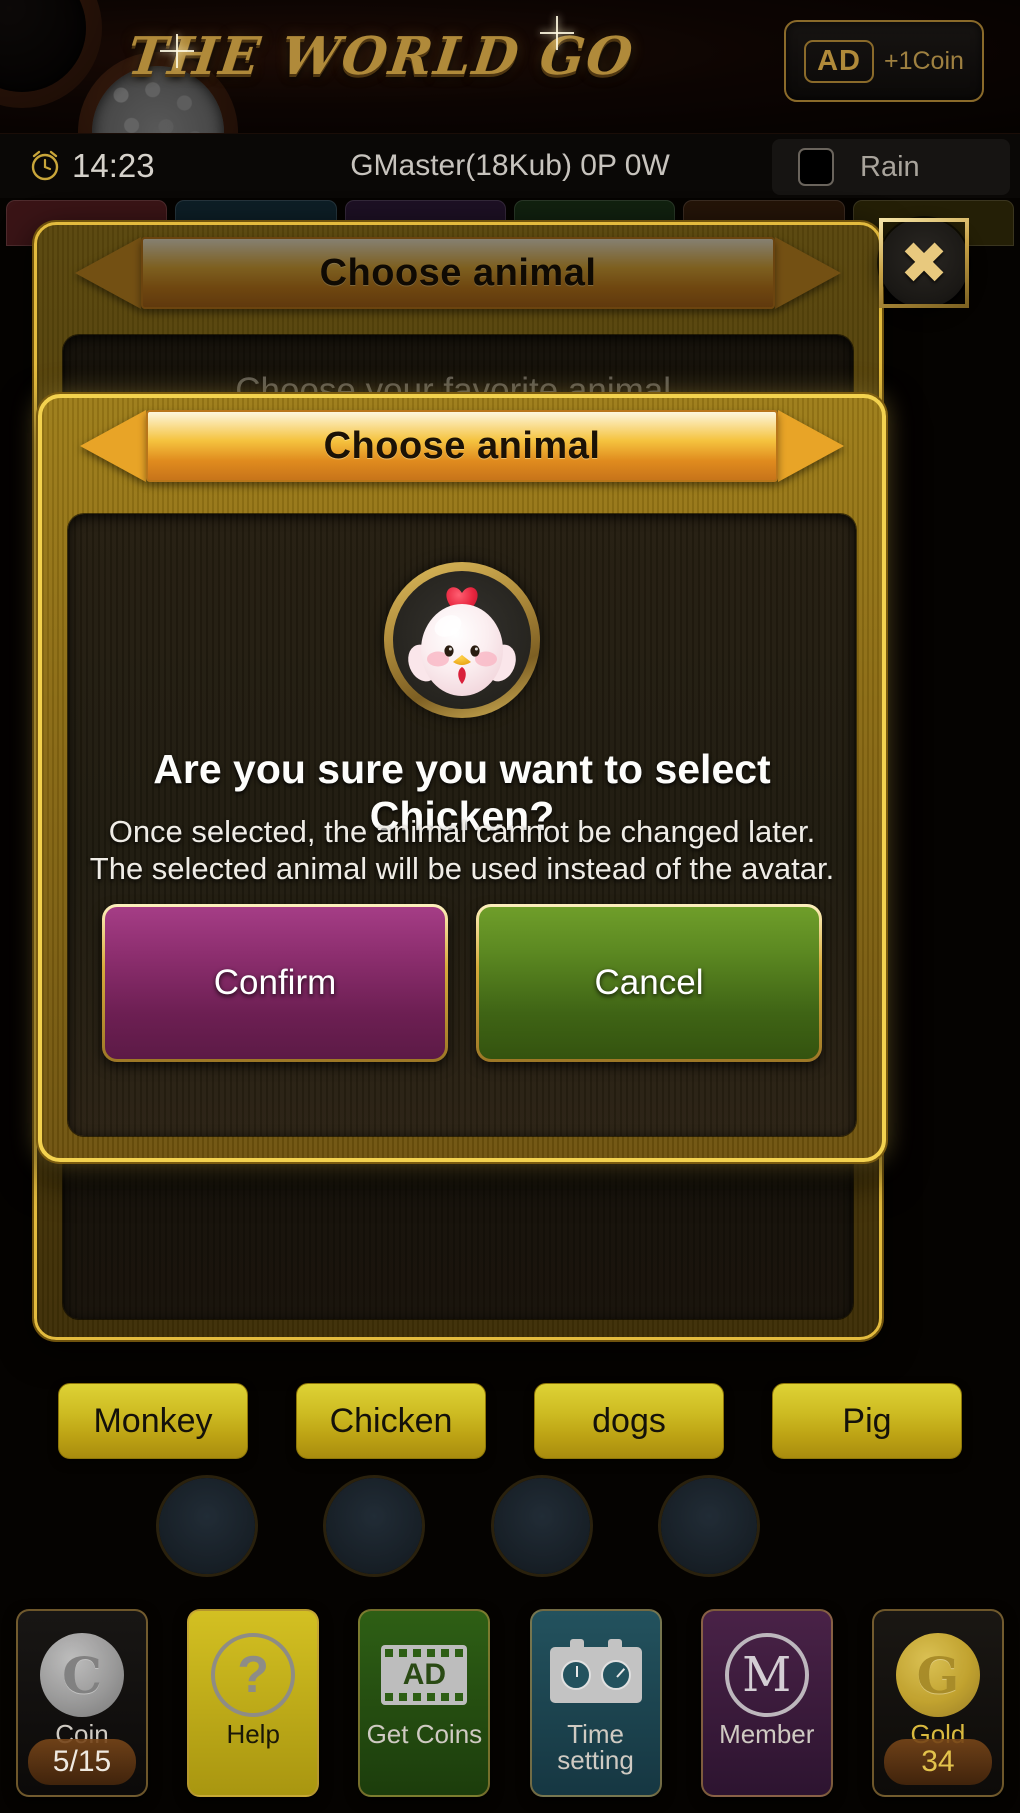 The width and height of the screenshot is (1020, 1813). What do you see at coordinates (510, 165) in the screenshot?
I see `status-bar: 14:23 GMaster(18Kub) 0P 0W Rain` at bounding box center [510, 165].